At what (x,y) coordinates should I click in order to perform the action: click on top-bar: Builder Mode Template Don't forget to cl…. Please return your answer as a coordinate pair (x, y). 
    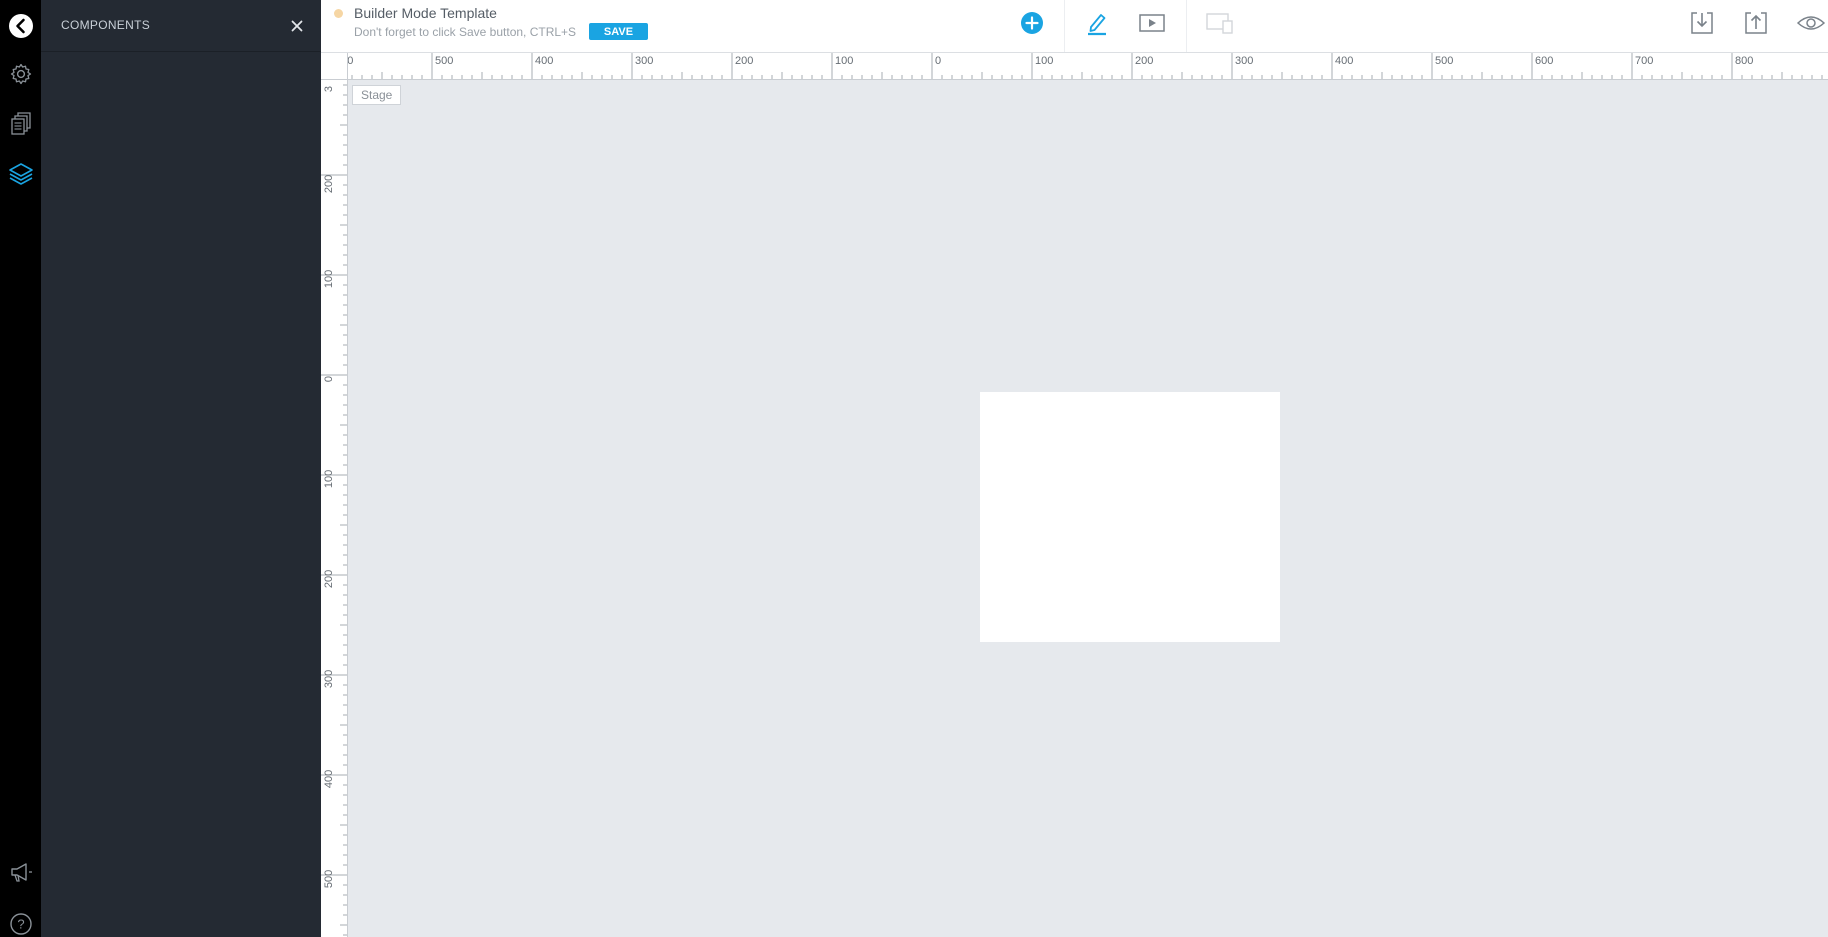
    Looking at the image, I should click on (1074, 26).